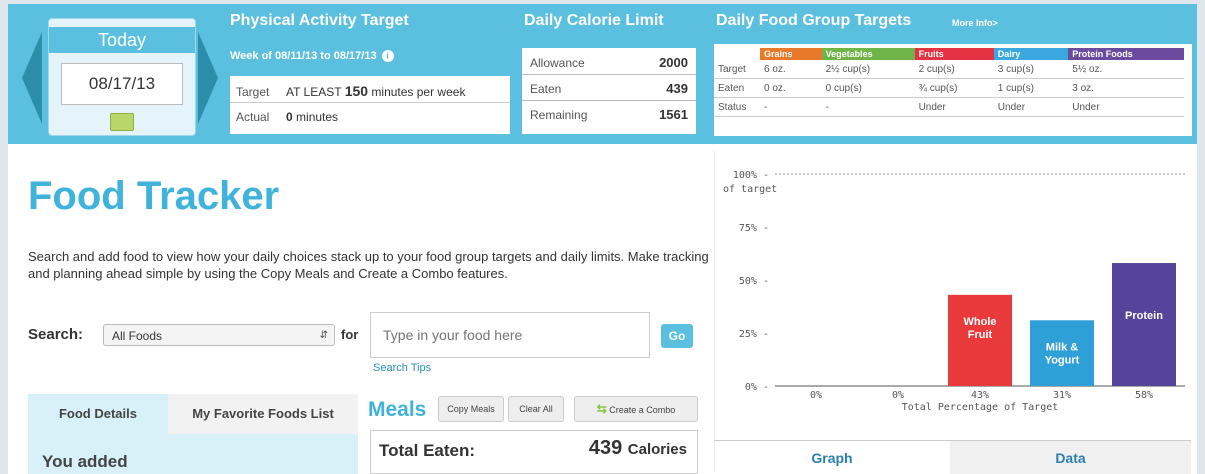  I want to click on calorie-title: Daily Calorie Limit, so click(594, 20).